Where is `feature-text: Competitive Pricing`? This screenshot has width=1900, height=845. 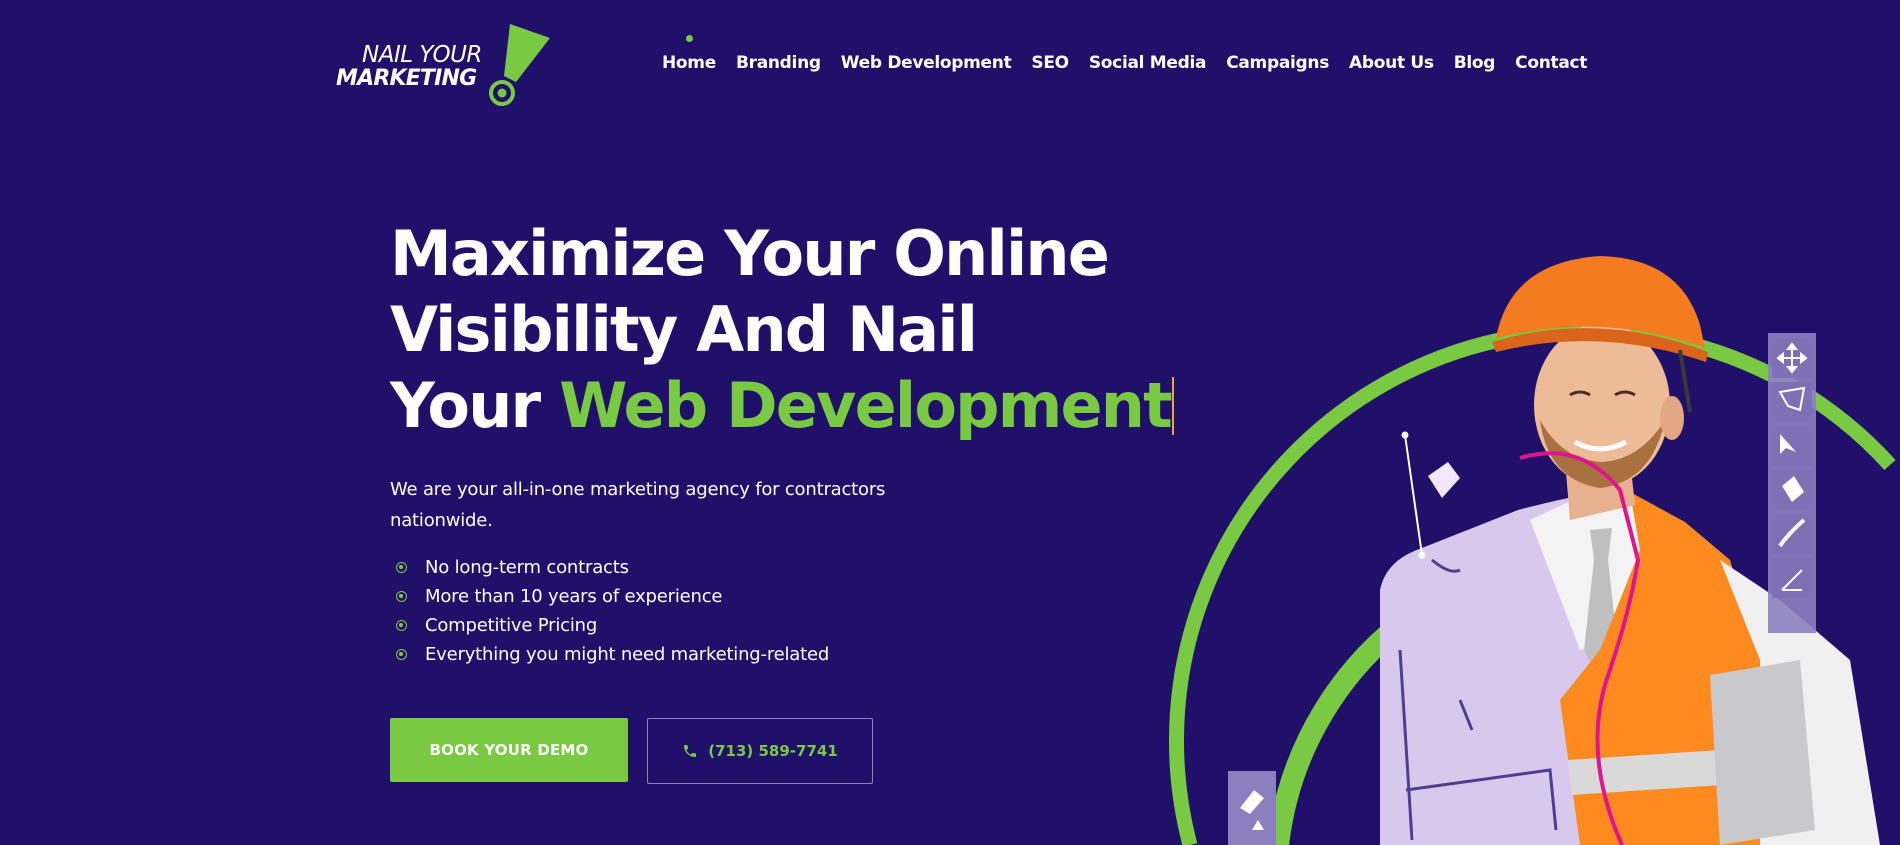
feature-text: Competitive Pricing is located at coordinates (511, 625).